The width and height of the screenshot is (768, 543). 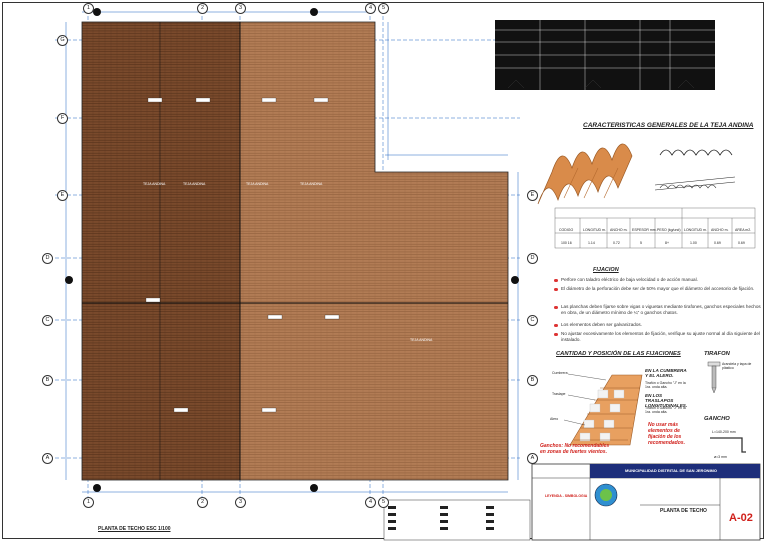 What do you see at coordinates (383, 8) in the screenshot?
I see `axis-col-5-top: 5` at bounding box center [383, 8].